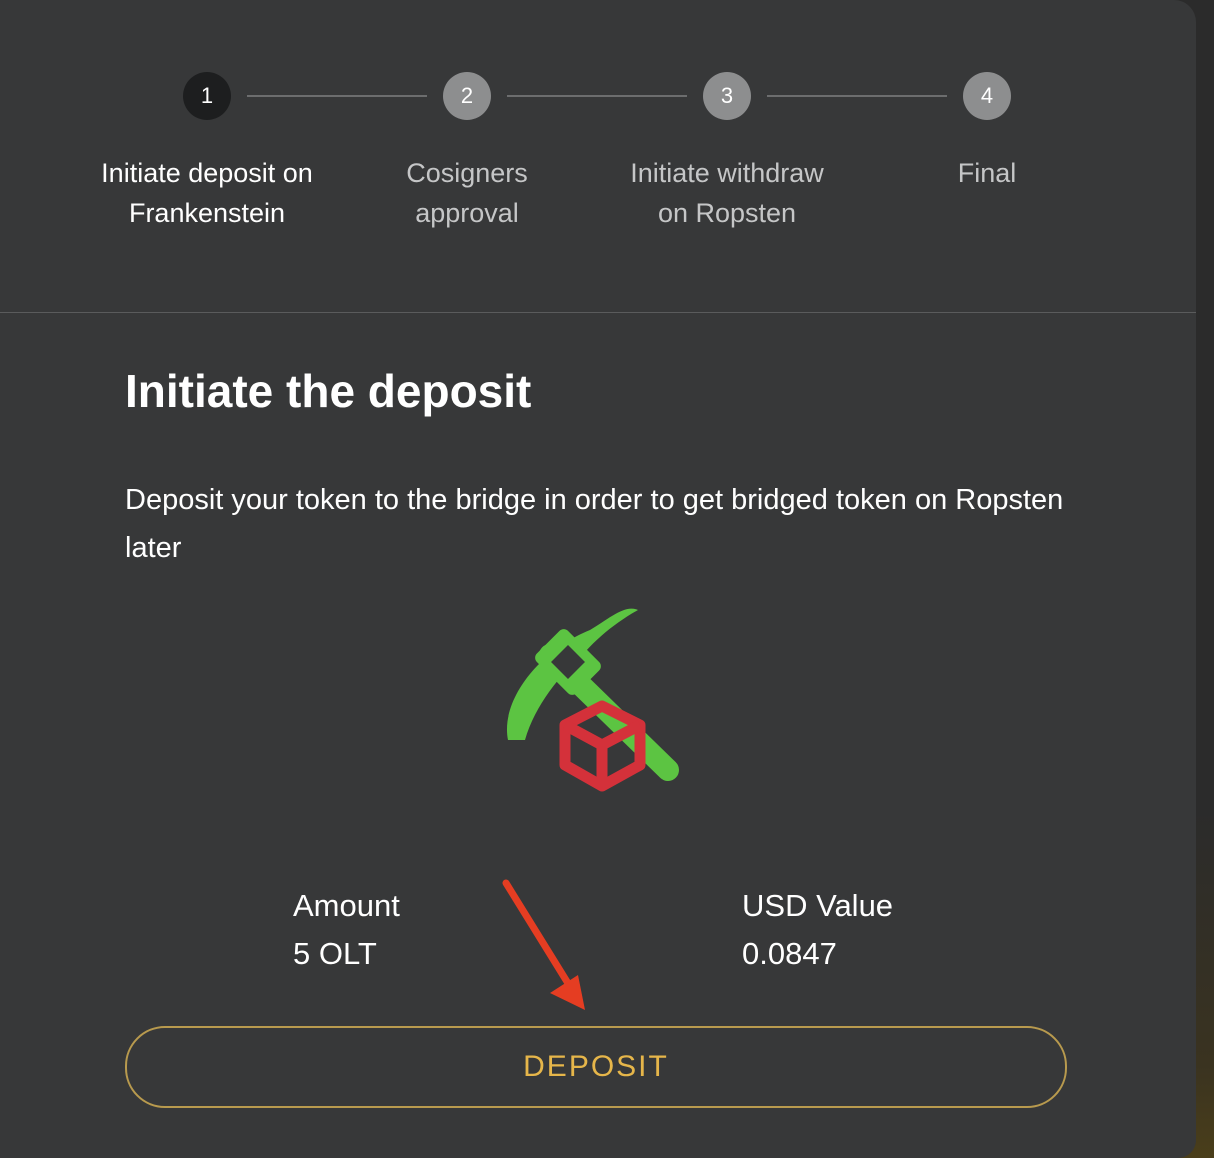 The width and height of the screenshot is (1214, 1158). I want to click on step-1-indicator: 1, so click(207, 96).